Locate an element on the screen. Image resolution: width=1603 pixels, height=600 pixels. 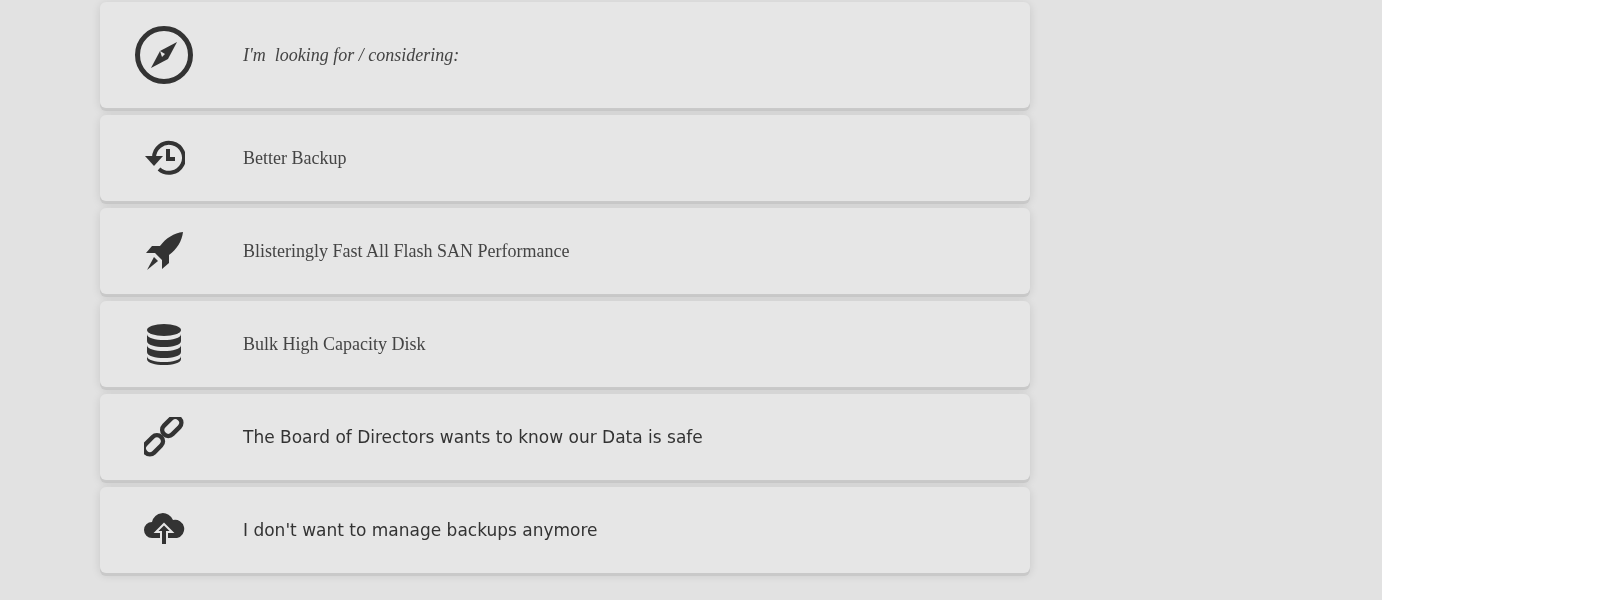
history-icon is located at coordinates (164, 158).